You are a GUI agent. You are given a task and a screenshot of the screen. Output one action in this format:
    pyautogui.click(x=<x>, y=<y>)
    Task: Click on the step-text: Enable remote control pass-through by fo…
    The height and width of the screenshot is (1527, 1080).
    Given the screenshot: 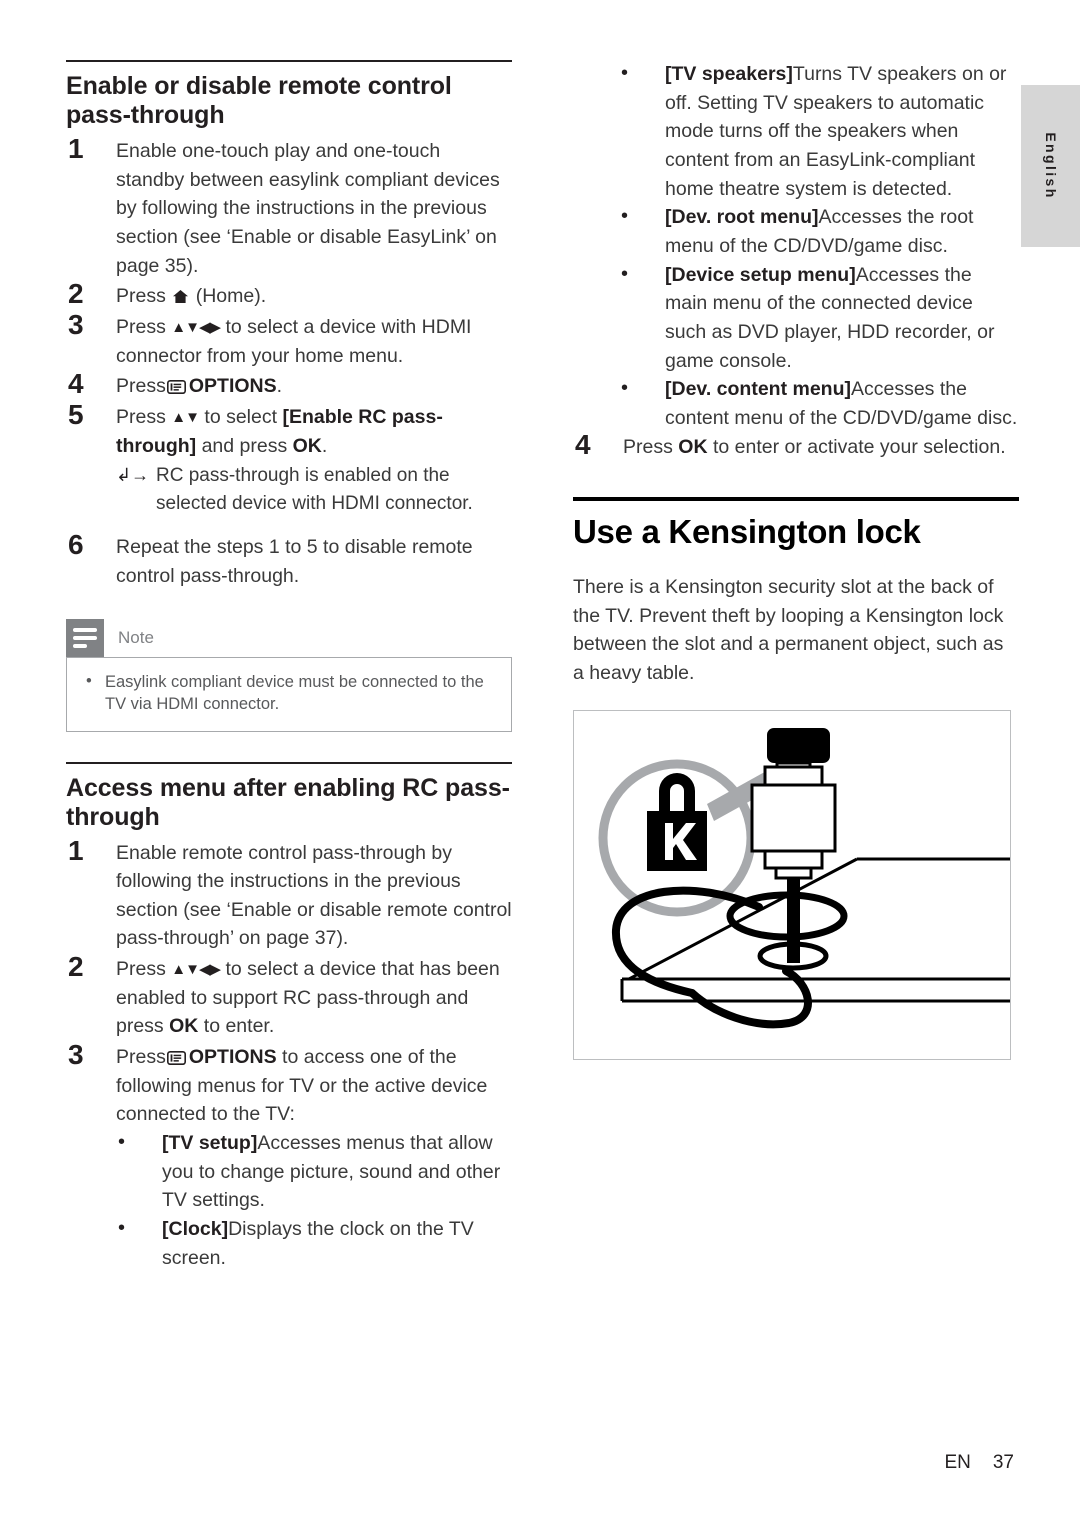 What is the action you would take?
    pyautogui.click(x=314, y=895)
    